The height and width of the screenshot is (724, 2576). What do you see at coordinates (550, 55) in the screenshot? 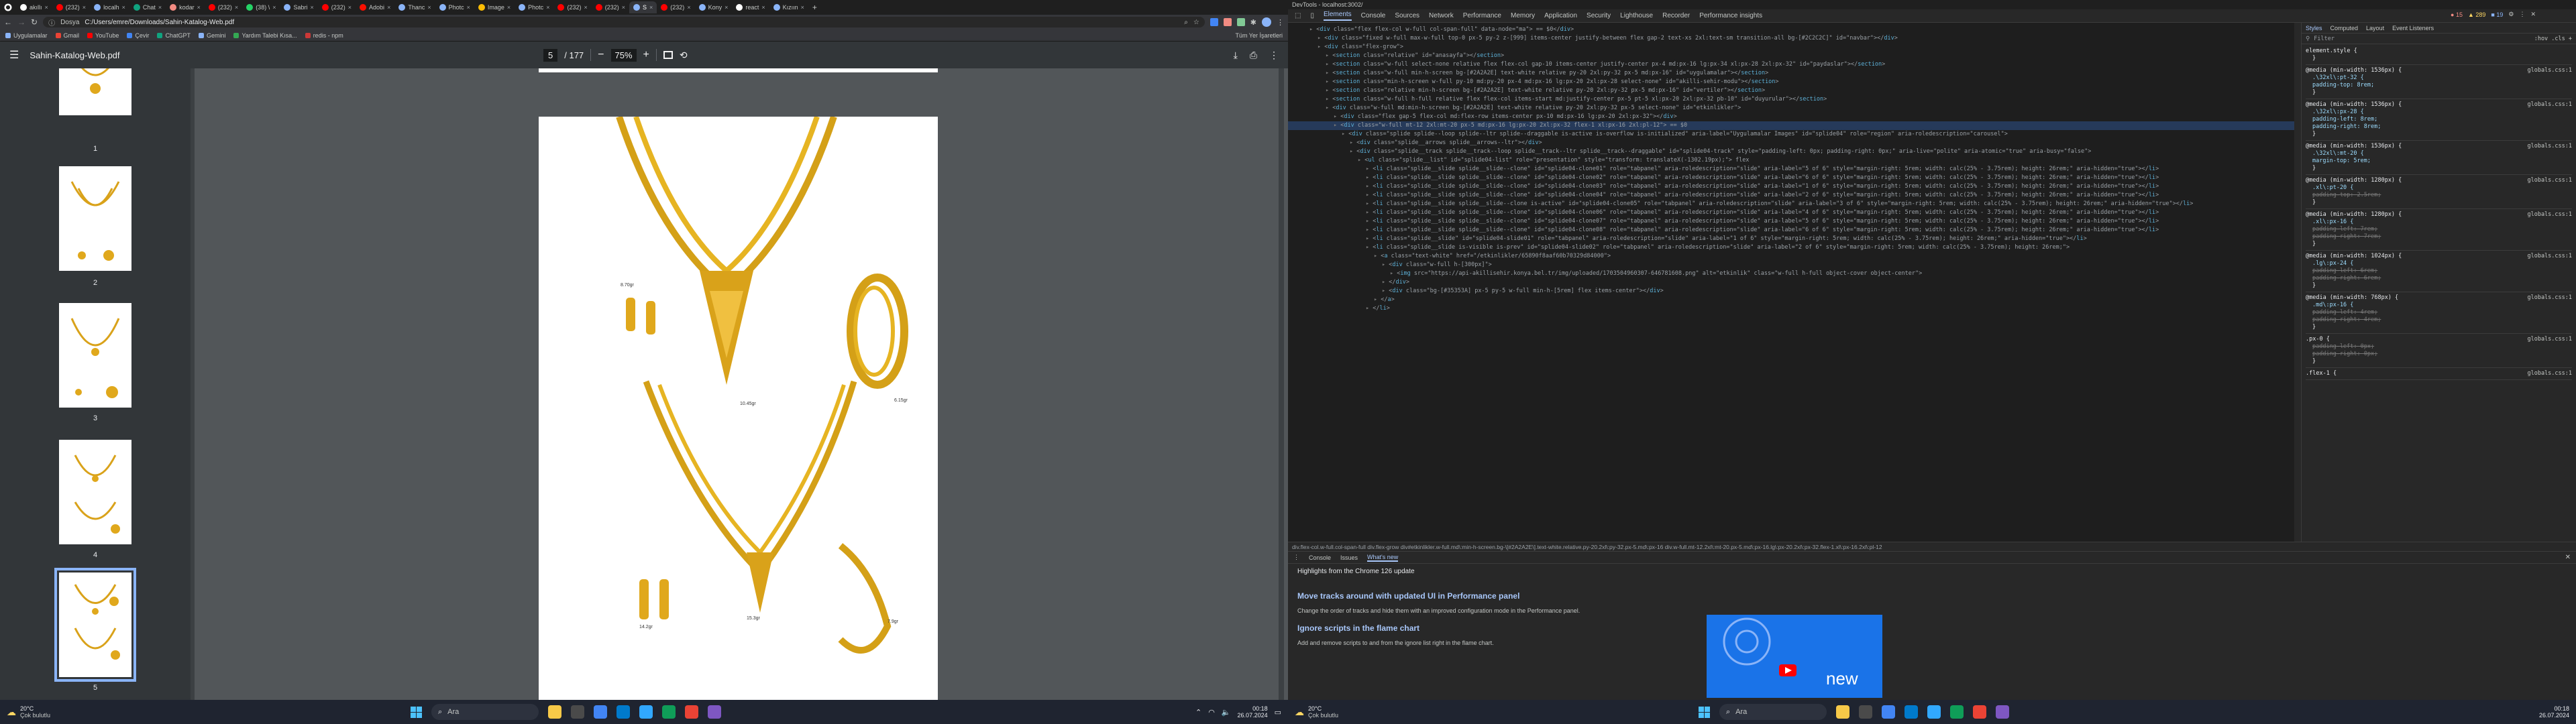
I see `page-number-input: 5` at bounding box center [550, 55].